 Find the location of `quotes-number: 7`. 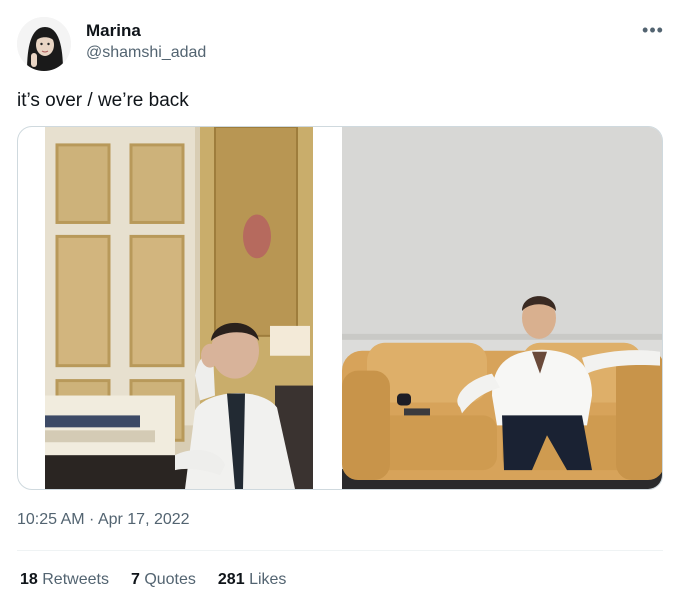

quotes-number: 7 is located at coordinates (135, 579).